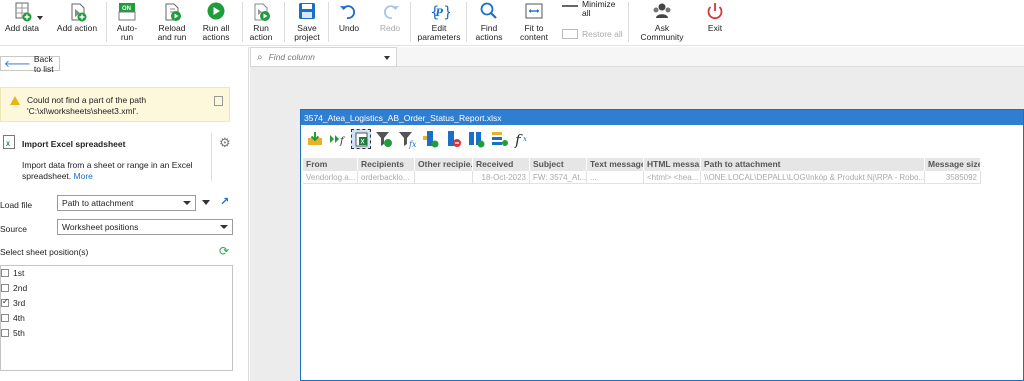  What do you see at coordinates (172, 32) in the screenshot?
I see `reload-and-run-label: Reload and run` at bounding box center [172, 32].